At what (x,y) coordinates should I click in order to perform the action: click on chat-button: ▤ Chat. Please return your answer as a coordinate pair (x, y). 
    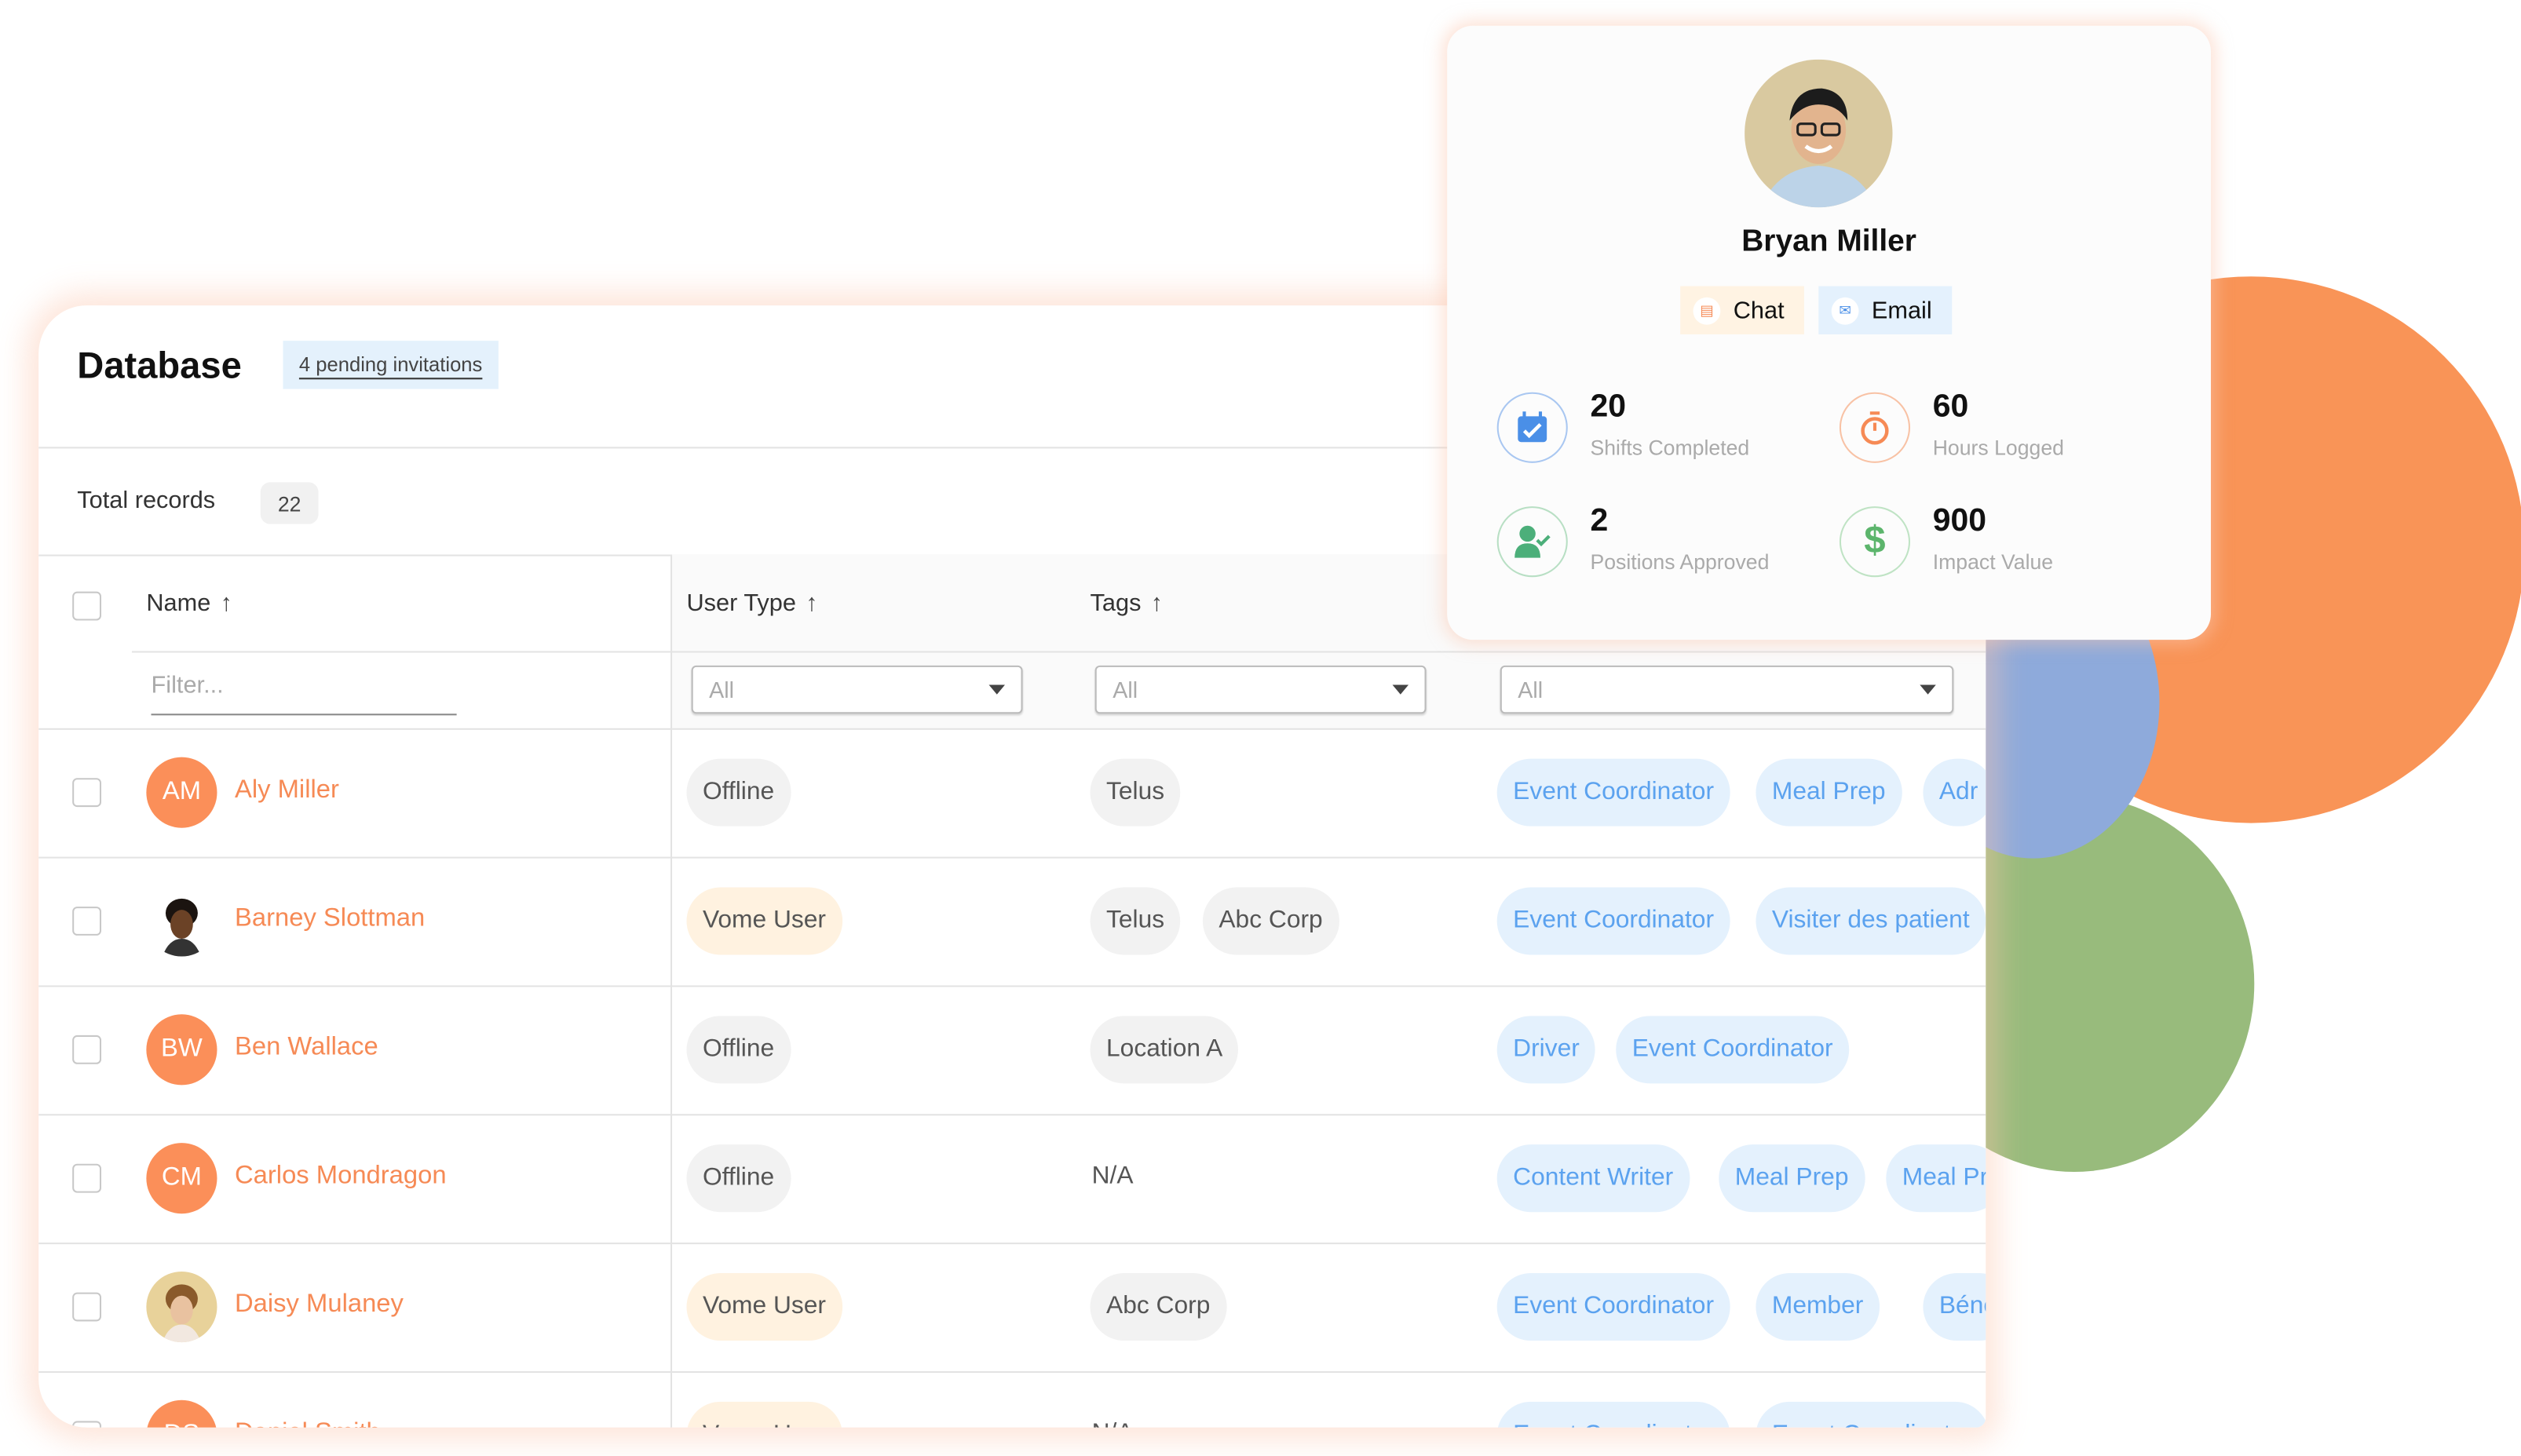
    Looking at the image, I should click on (1742, 310).